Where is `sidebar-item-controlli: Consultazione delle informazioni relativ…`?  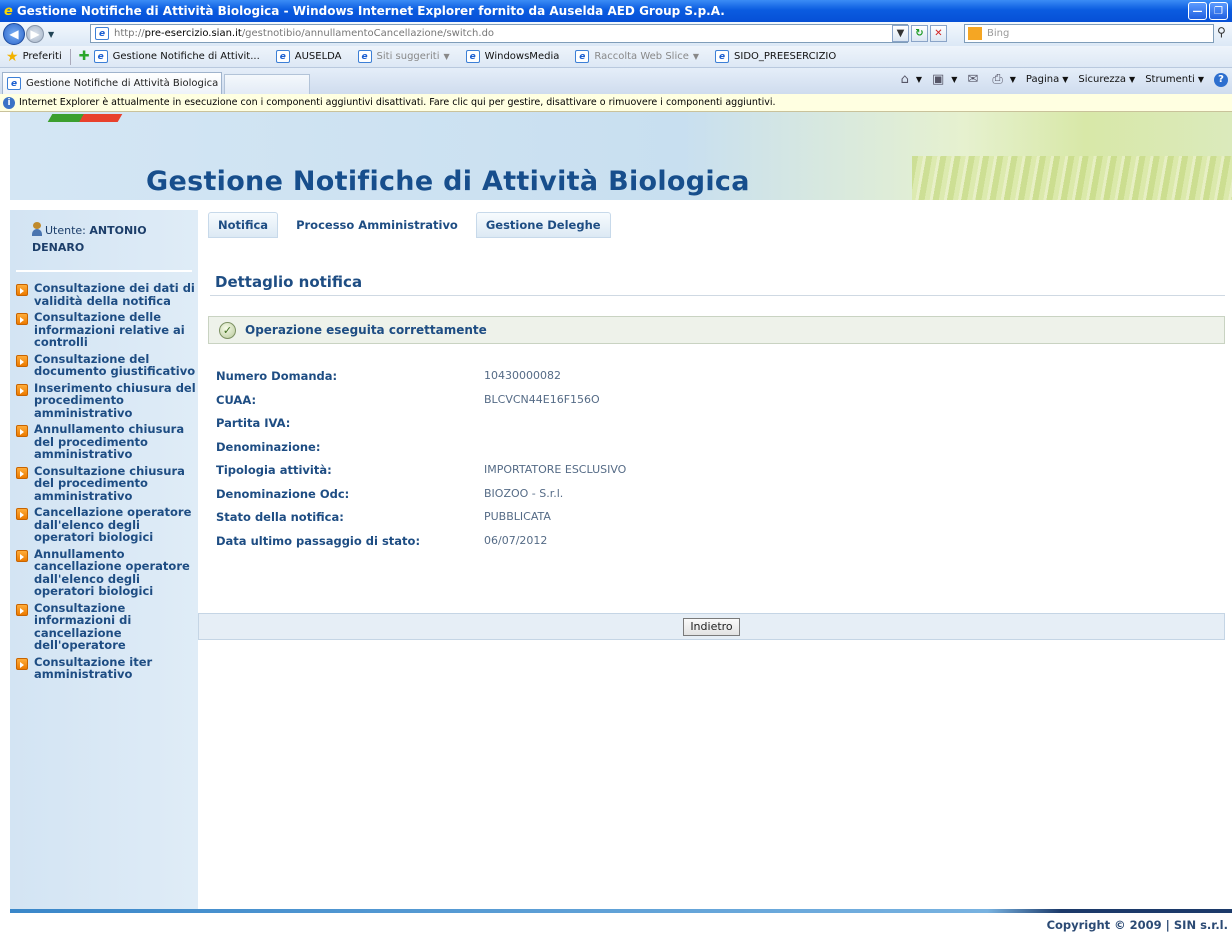 sidebar-item-controlli: Consultazione delle informazioni relativ… is located at coordinates (106, 330).